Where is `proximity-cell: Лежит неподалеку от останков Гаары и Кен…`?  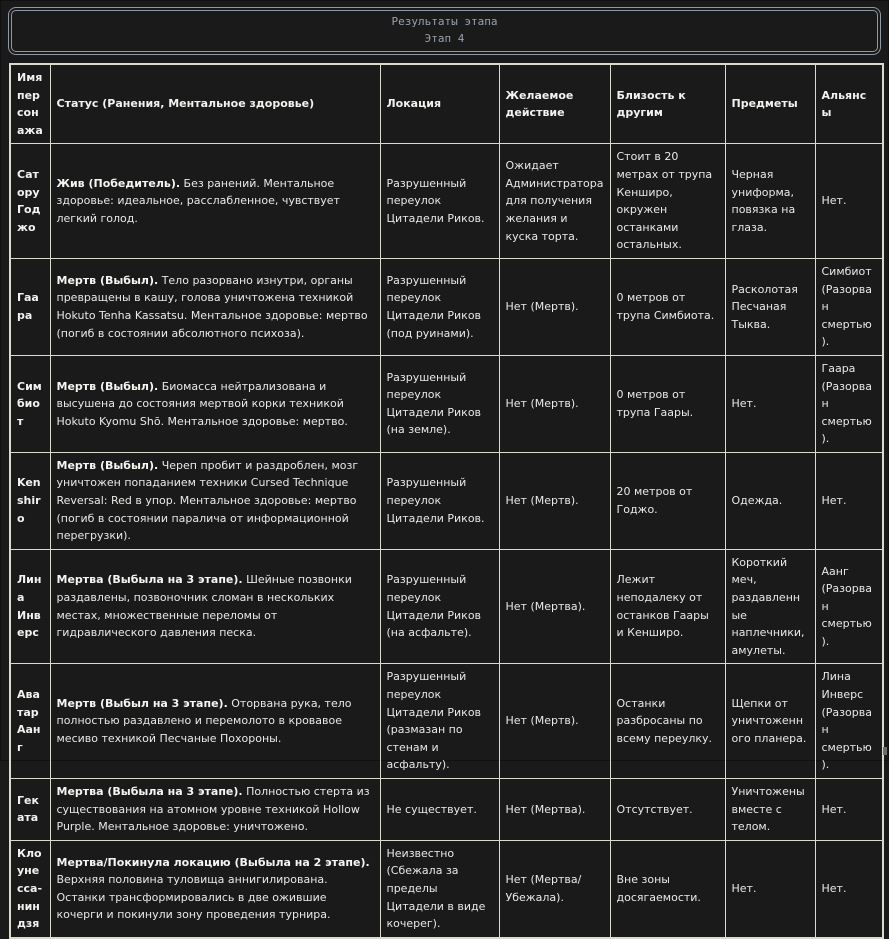
proximity-cell: Лежит неподалеку от останков Гаары и Кен… is located at coordinates (667, 606).